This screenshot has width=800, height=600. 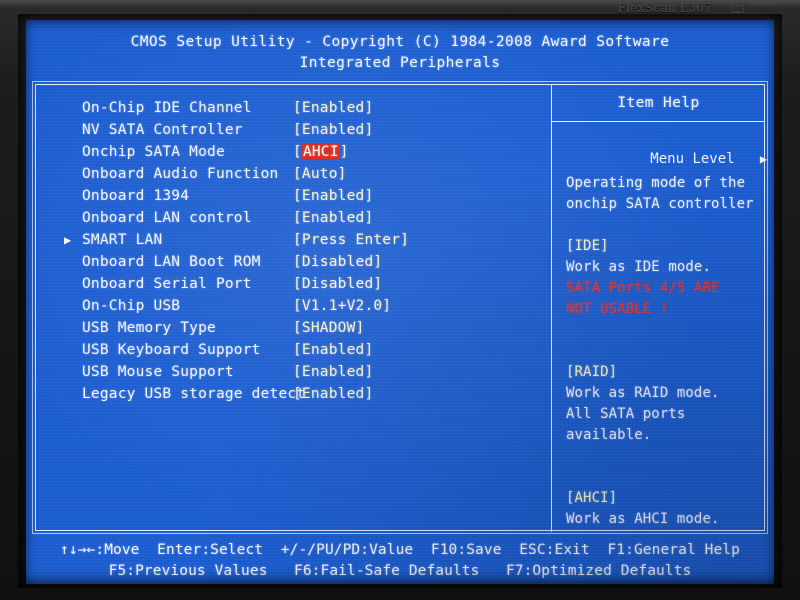 I want to click on help-text-line: Operating mode of the, so click(x=656, y=183).